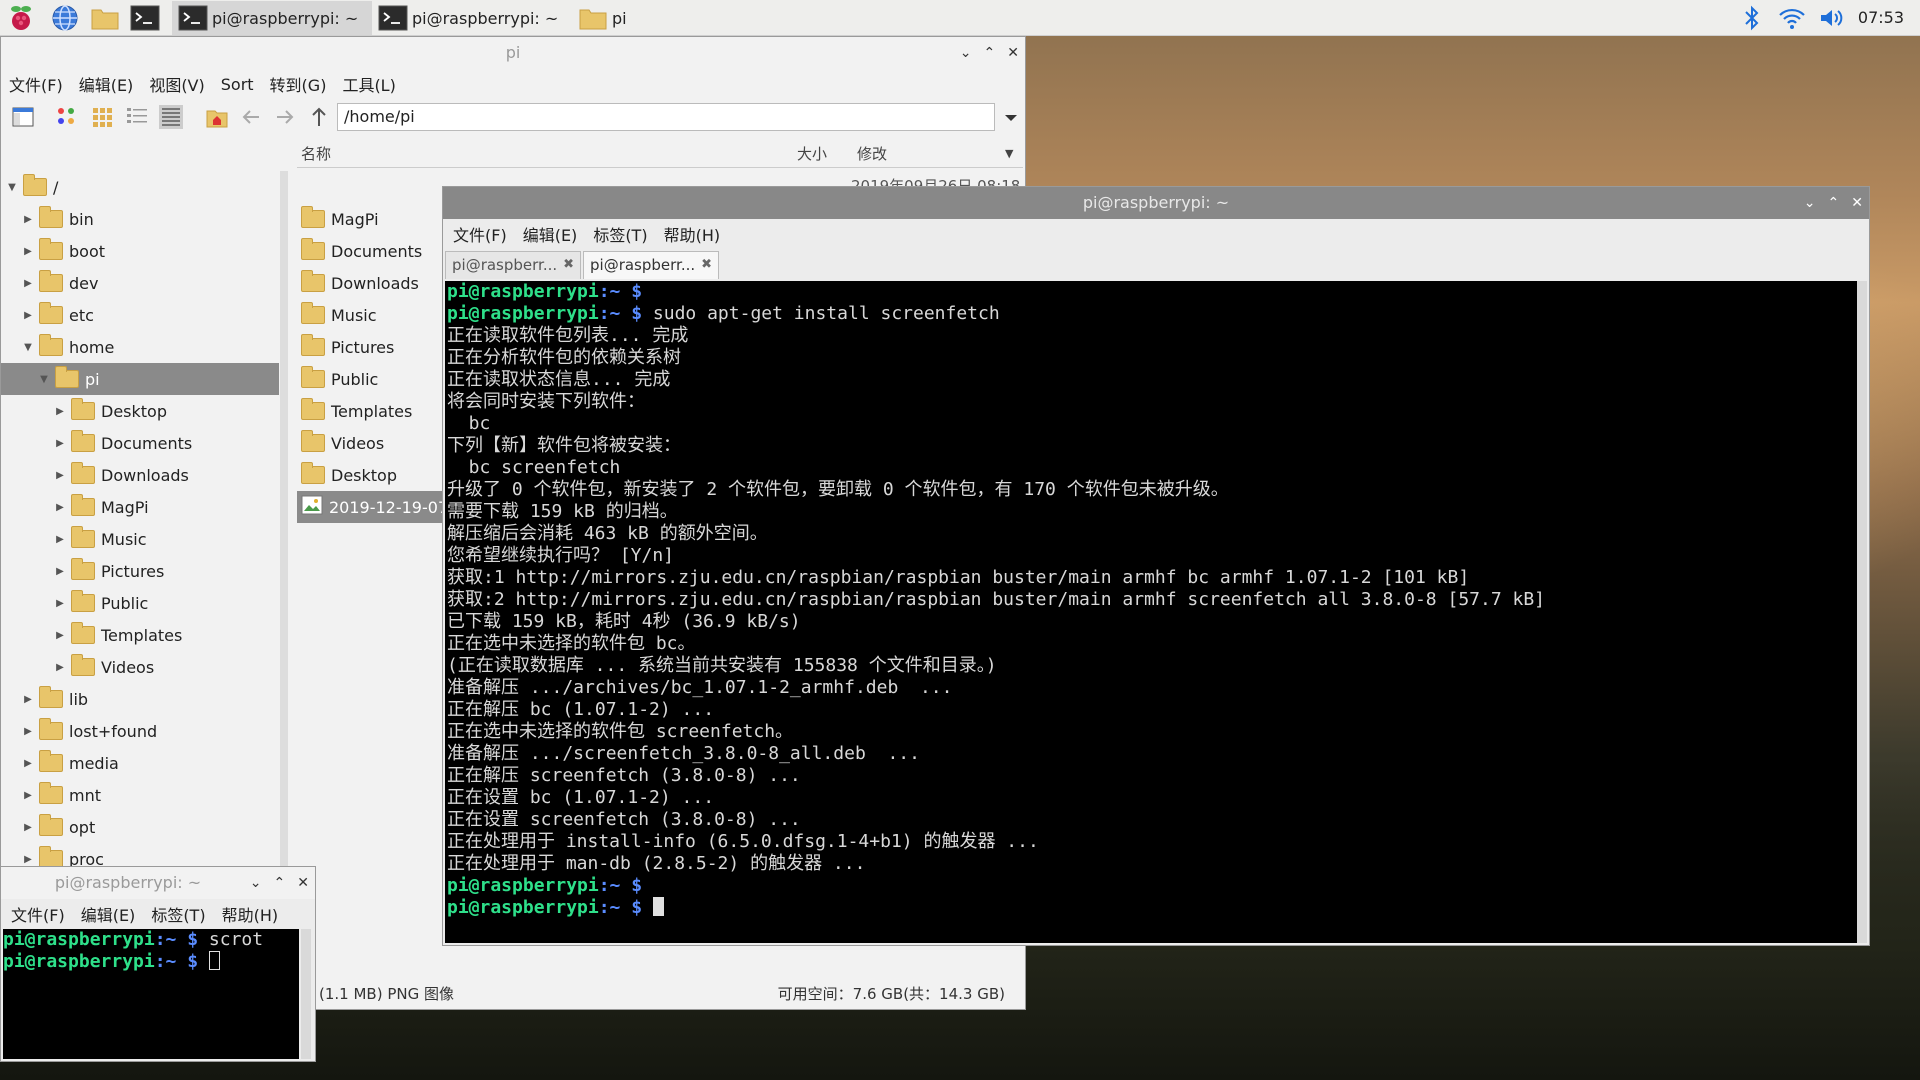 The width and height of the screenshot is (1920, 1080). Describe the element at coordinates (872, 153) in the screenshot. I see `column-modified: 修改` at that location.